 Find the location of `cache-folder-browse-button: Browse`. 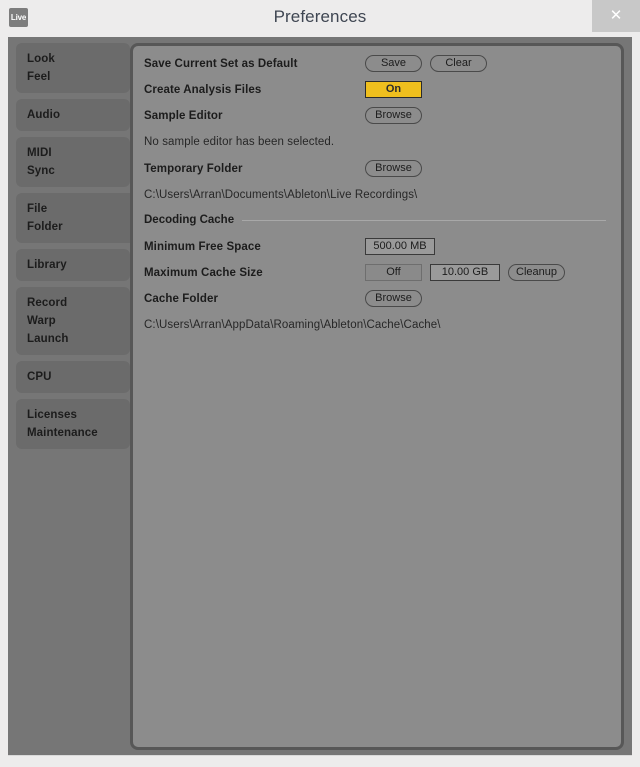

cache-folder-browse-button: Browse is located at coordinates (393, 298).